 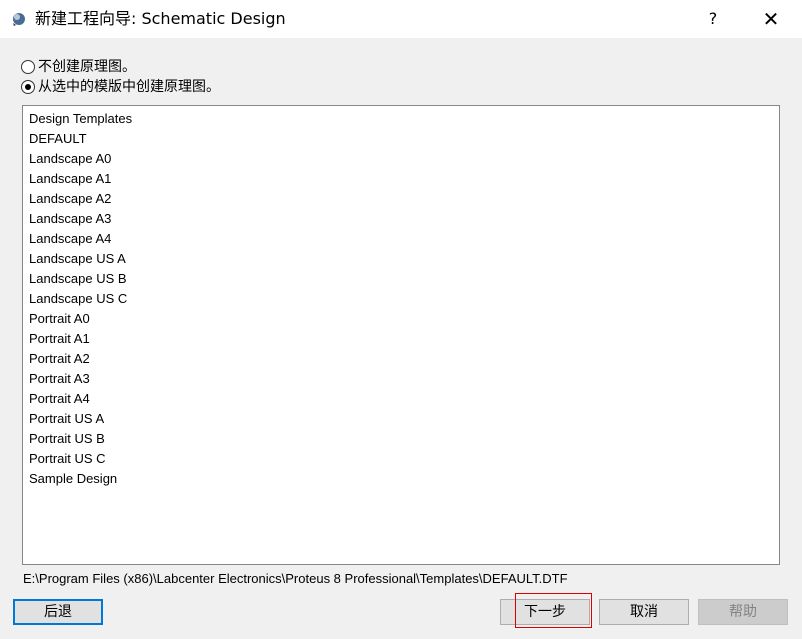 I want to click on radio-label-no-schematic: 不创建原理图。, so click(x=87, y=67).